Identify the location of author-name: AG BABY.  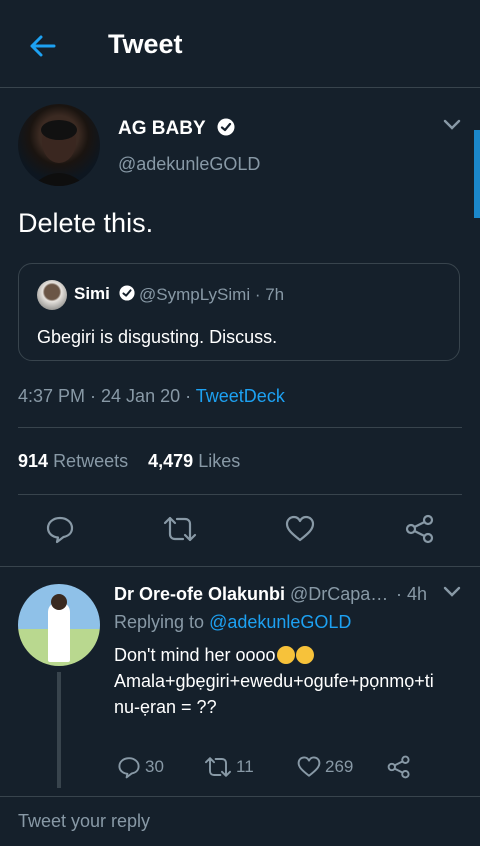
(176, 129).